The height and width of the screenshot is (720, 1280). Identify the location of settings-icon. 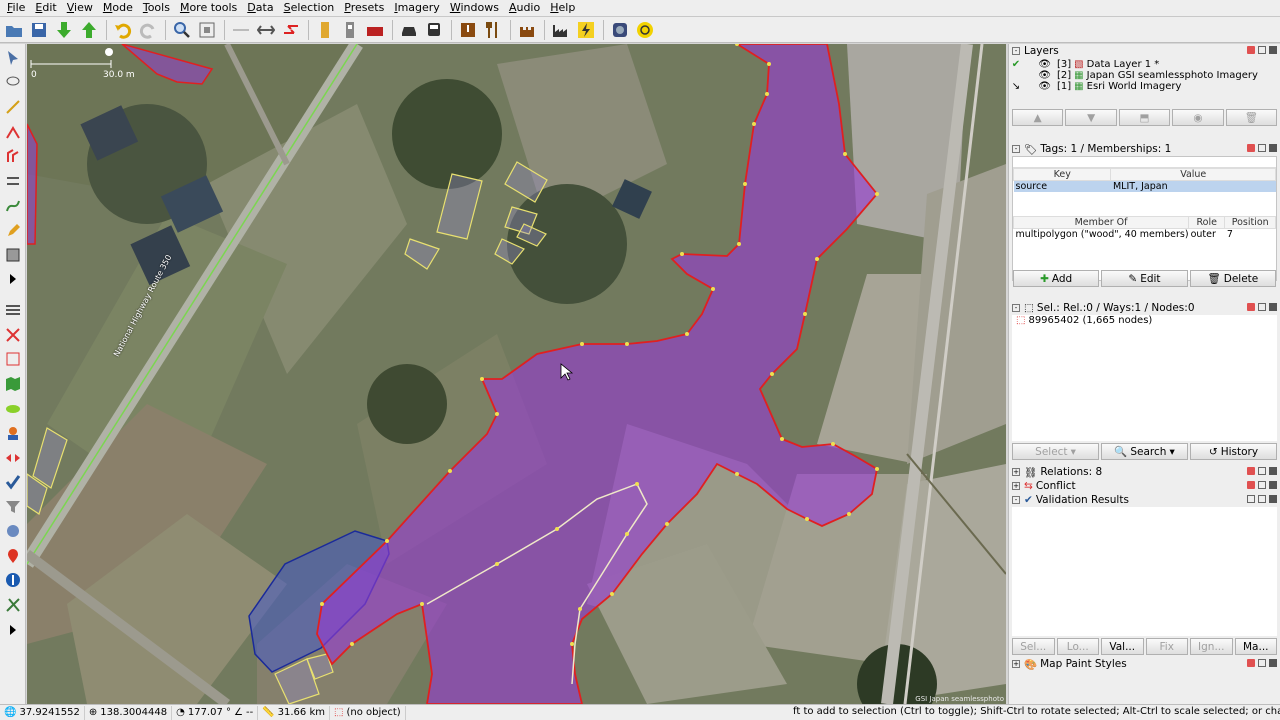
(13, 531).